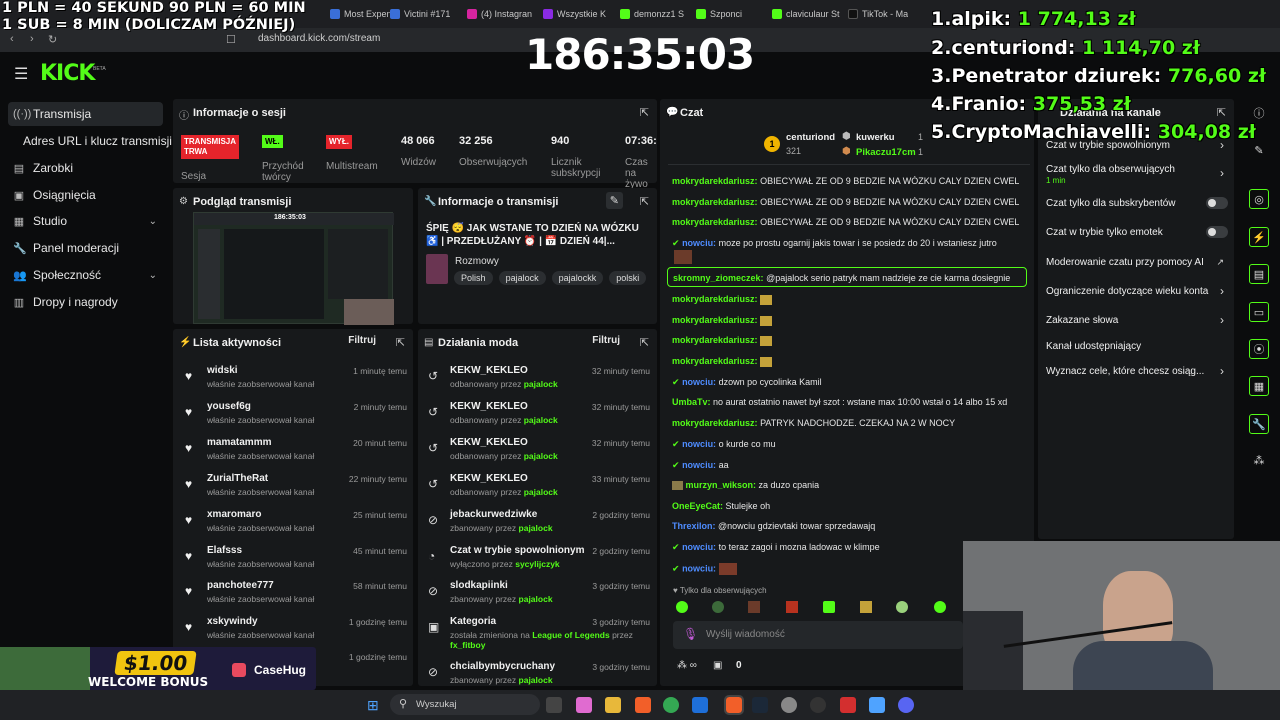  What do you see at coordinates (652, 14) in the screenshot?
I see `browser-tab: demonzz1 S` at bounding box center [652, 14].